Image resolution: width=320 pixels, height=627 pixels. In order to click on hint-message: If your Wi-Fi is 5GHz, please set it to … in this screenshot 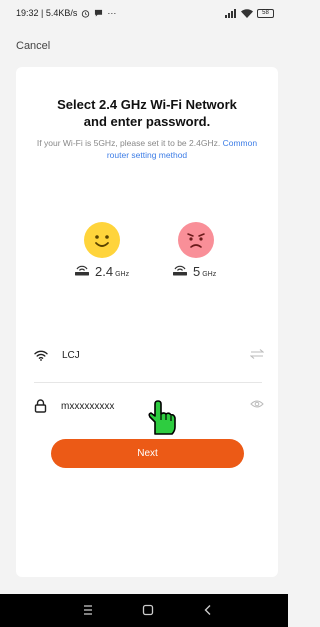, I will do `click(128, 143)`.